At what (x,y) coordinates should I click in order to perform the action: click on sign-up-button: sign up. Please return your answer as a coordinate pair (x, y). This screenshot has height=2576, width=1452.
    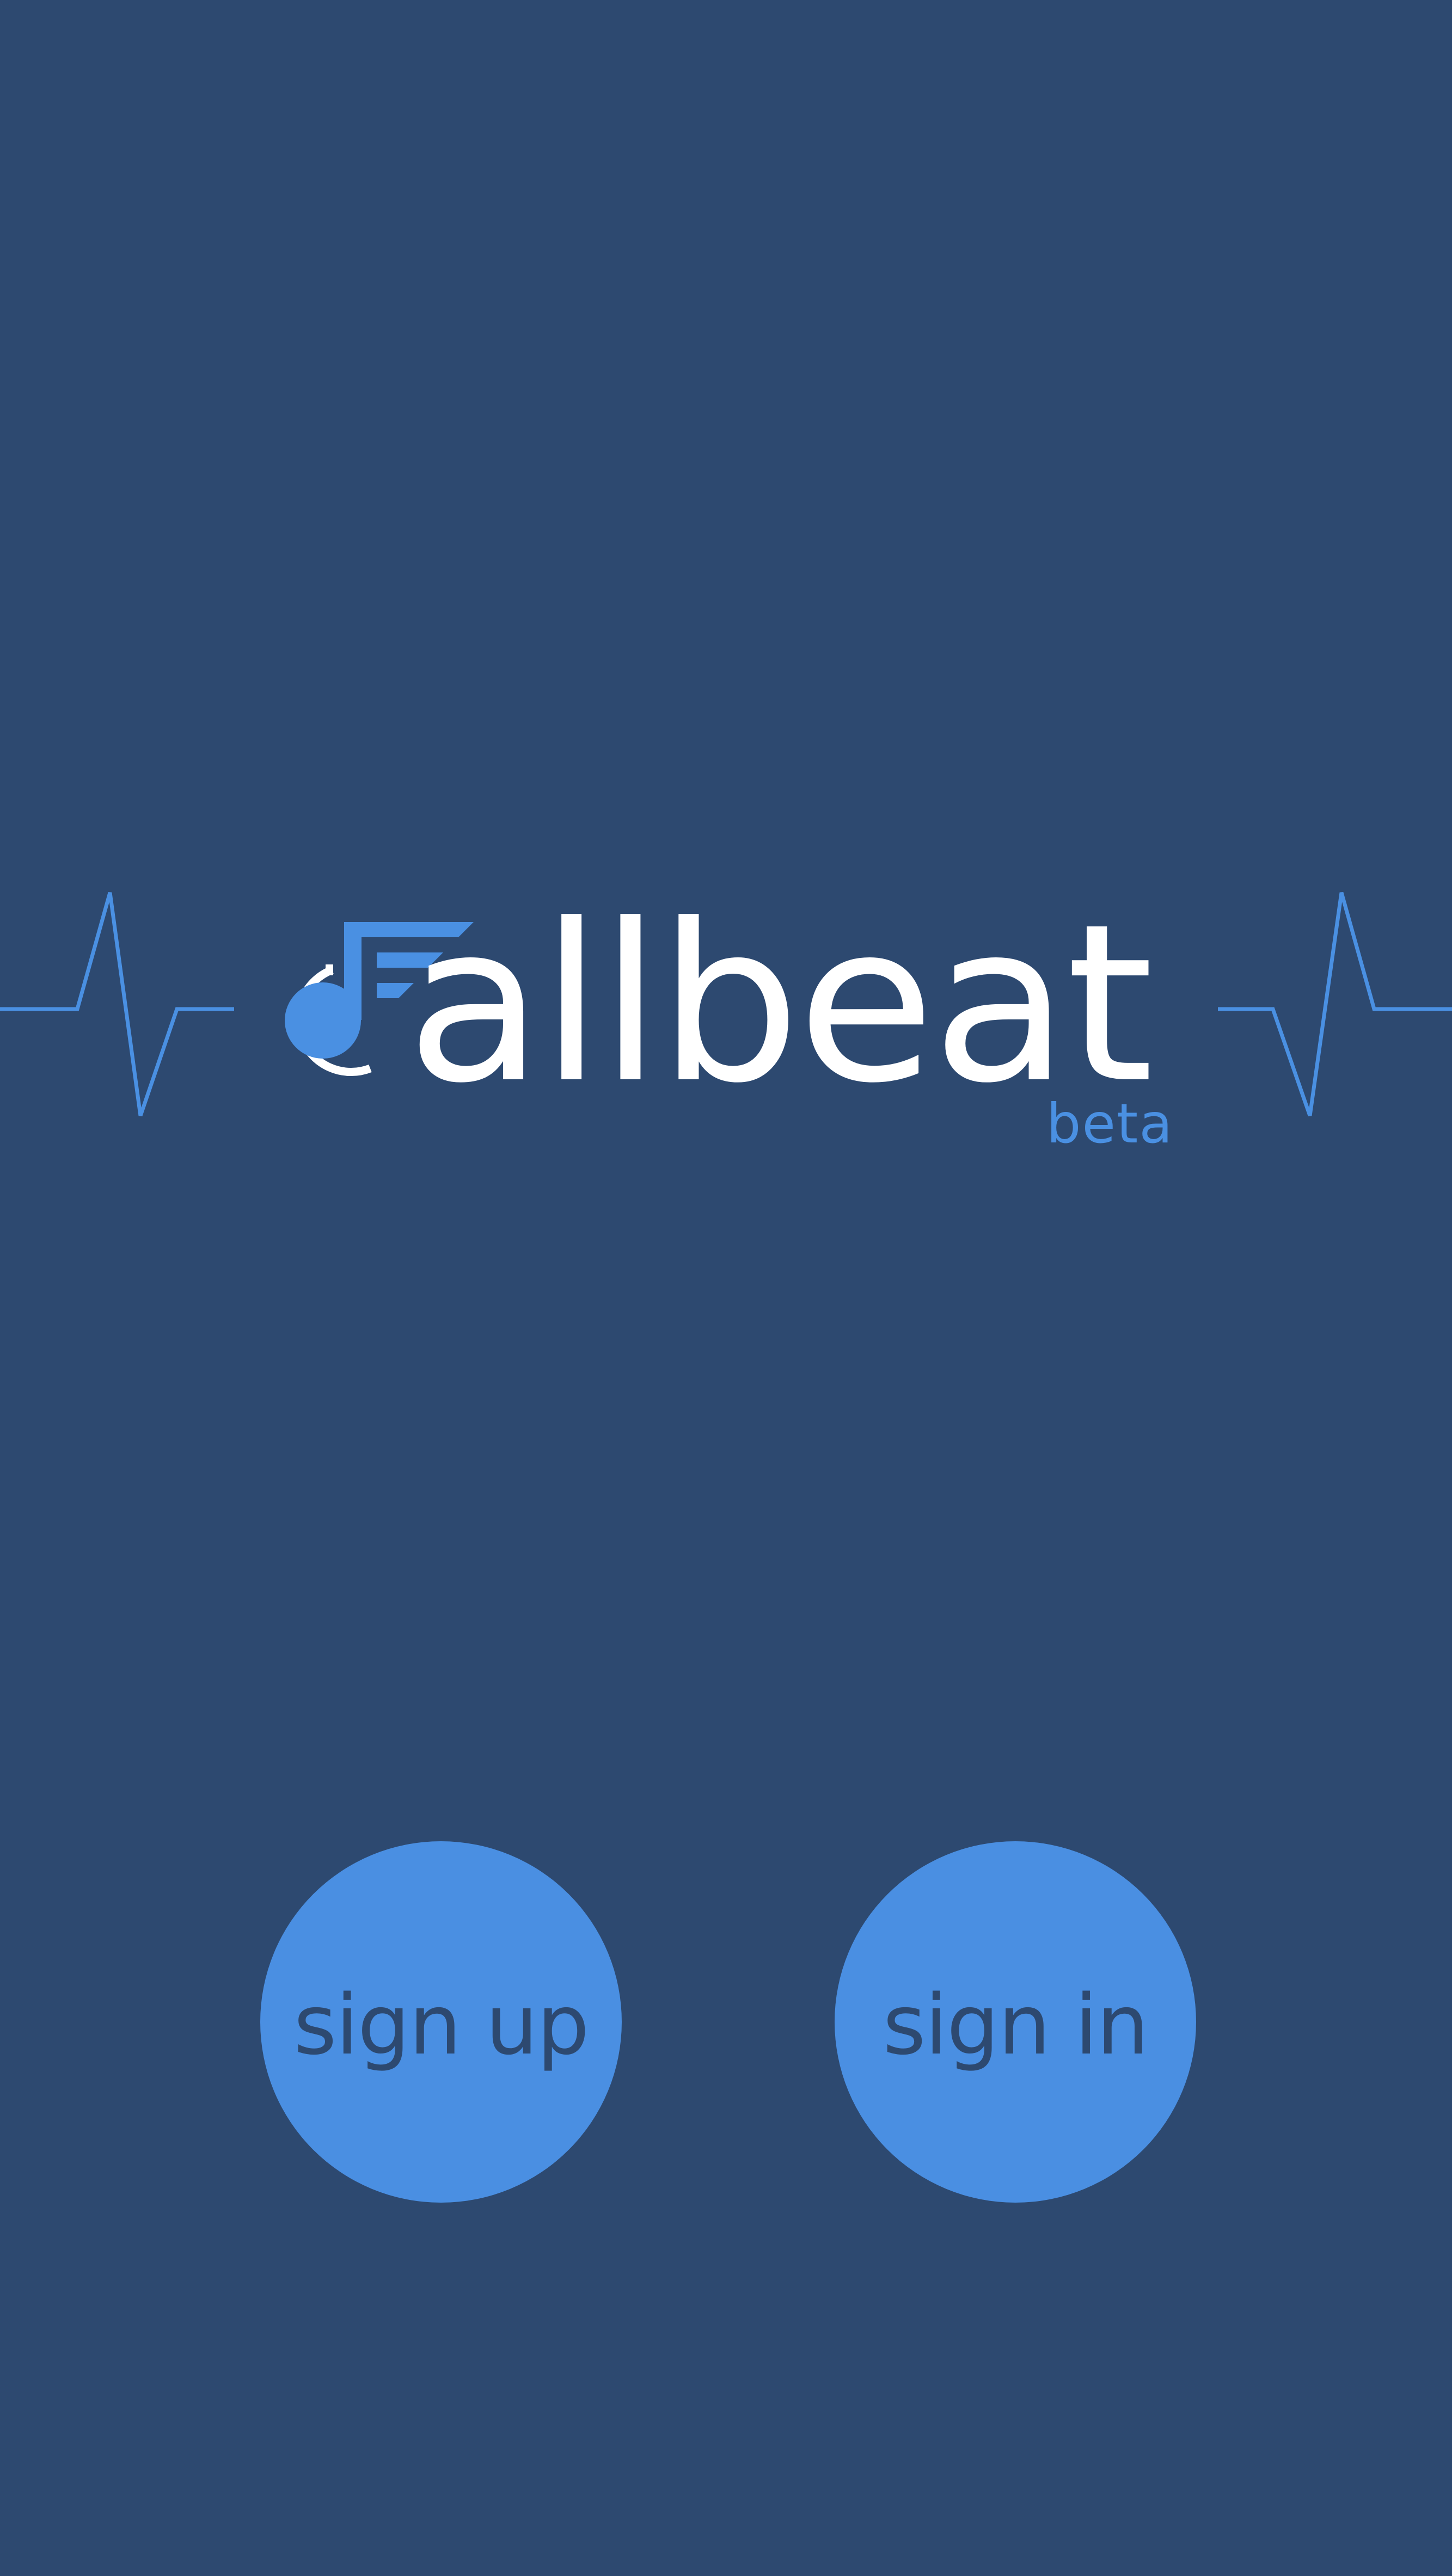
    Looking at the image, I should click on (441, 2022).